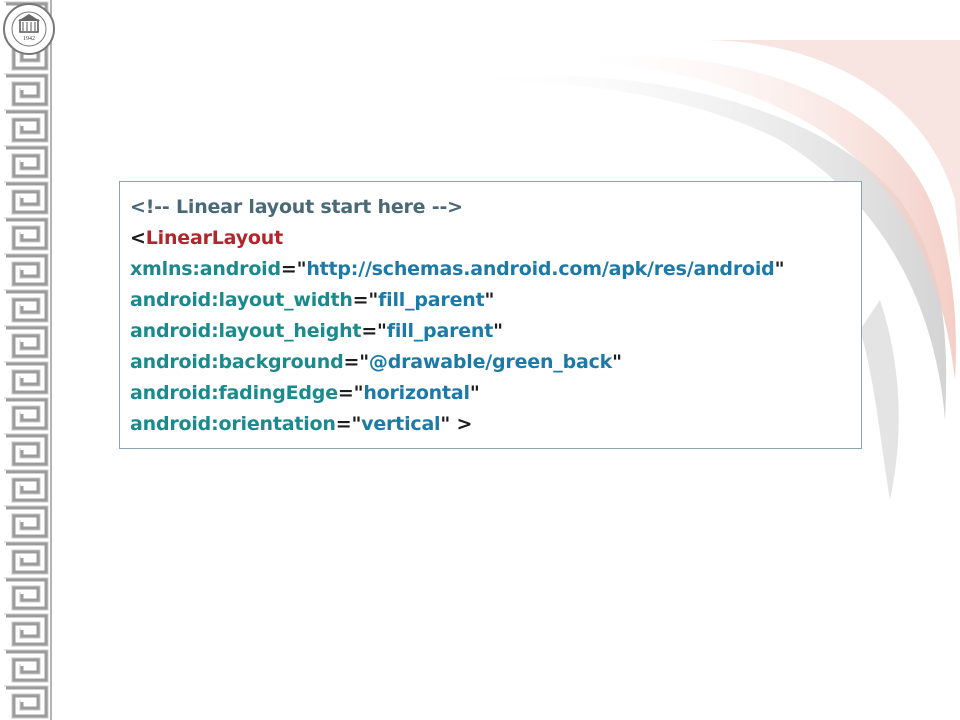 The width and height of the screenshot is (960, 720). What do you see at coordinates (495, 424) in the screenshot?
I see `code-attr-line: android:orientation="vertical" >` at bounding box center [495, 424].